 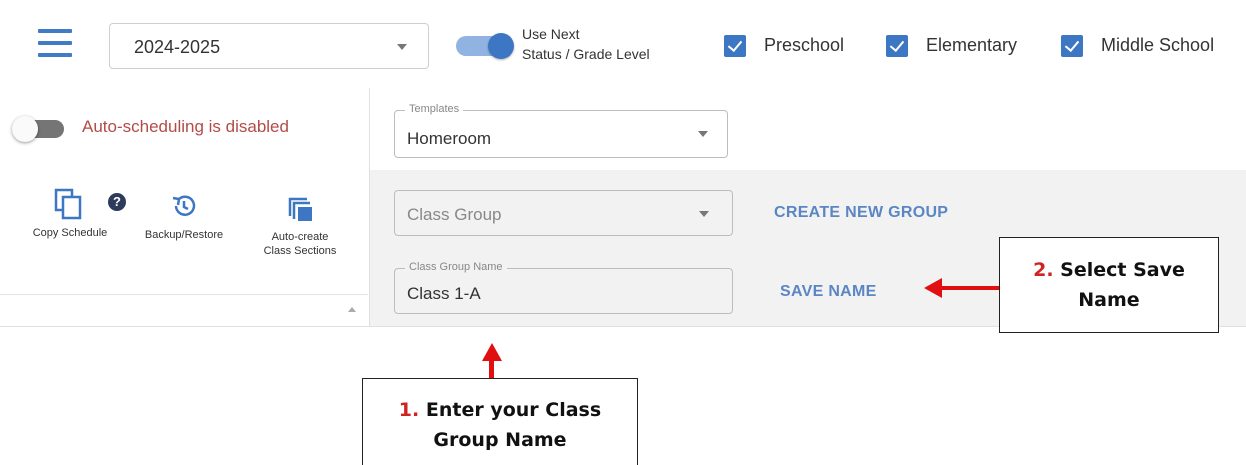 What do you see at coordinates (70, 233) in the screenshot?
I see `copy-schedule-label: Copy Schedule` at bounding box center [70, 233].